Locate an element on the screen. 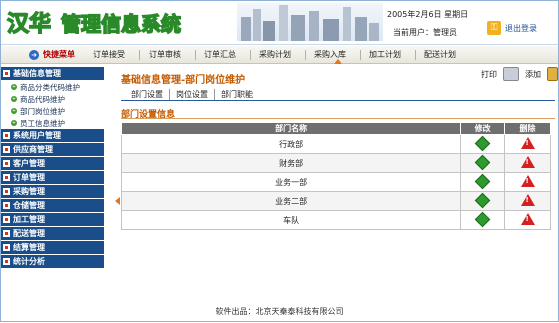 Image resolution: width=559 pixels, height=323 pixels. sidebar-section-label: 采购管理 is located at coordinates (29, 191).